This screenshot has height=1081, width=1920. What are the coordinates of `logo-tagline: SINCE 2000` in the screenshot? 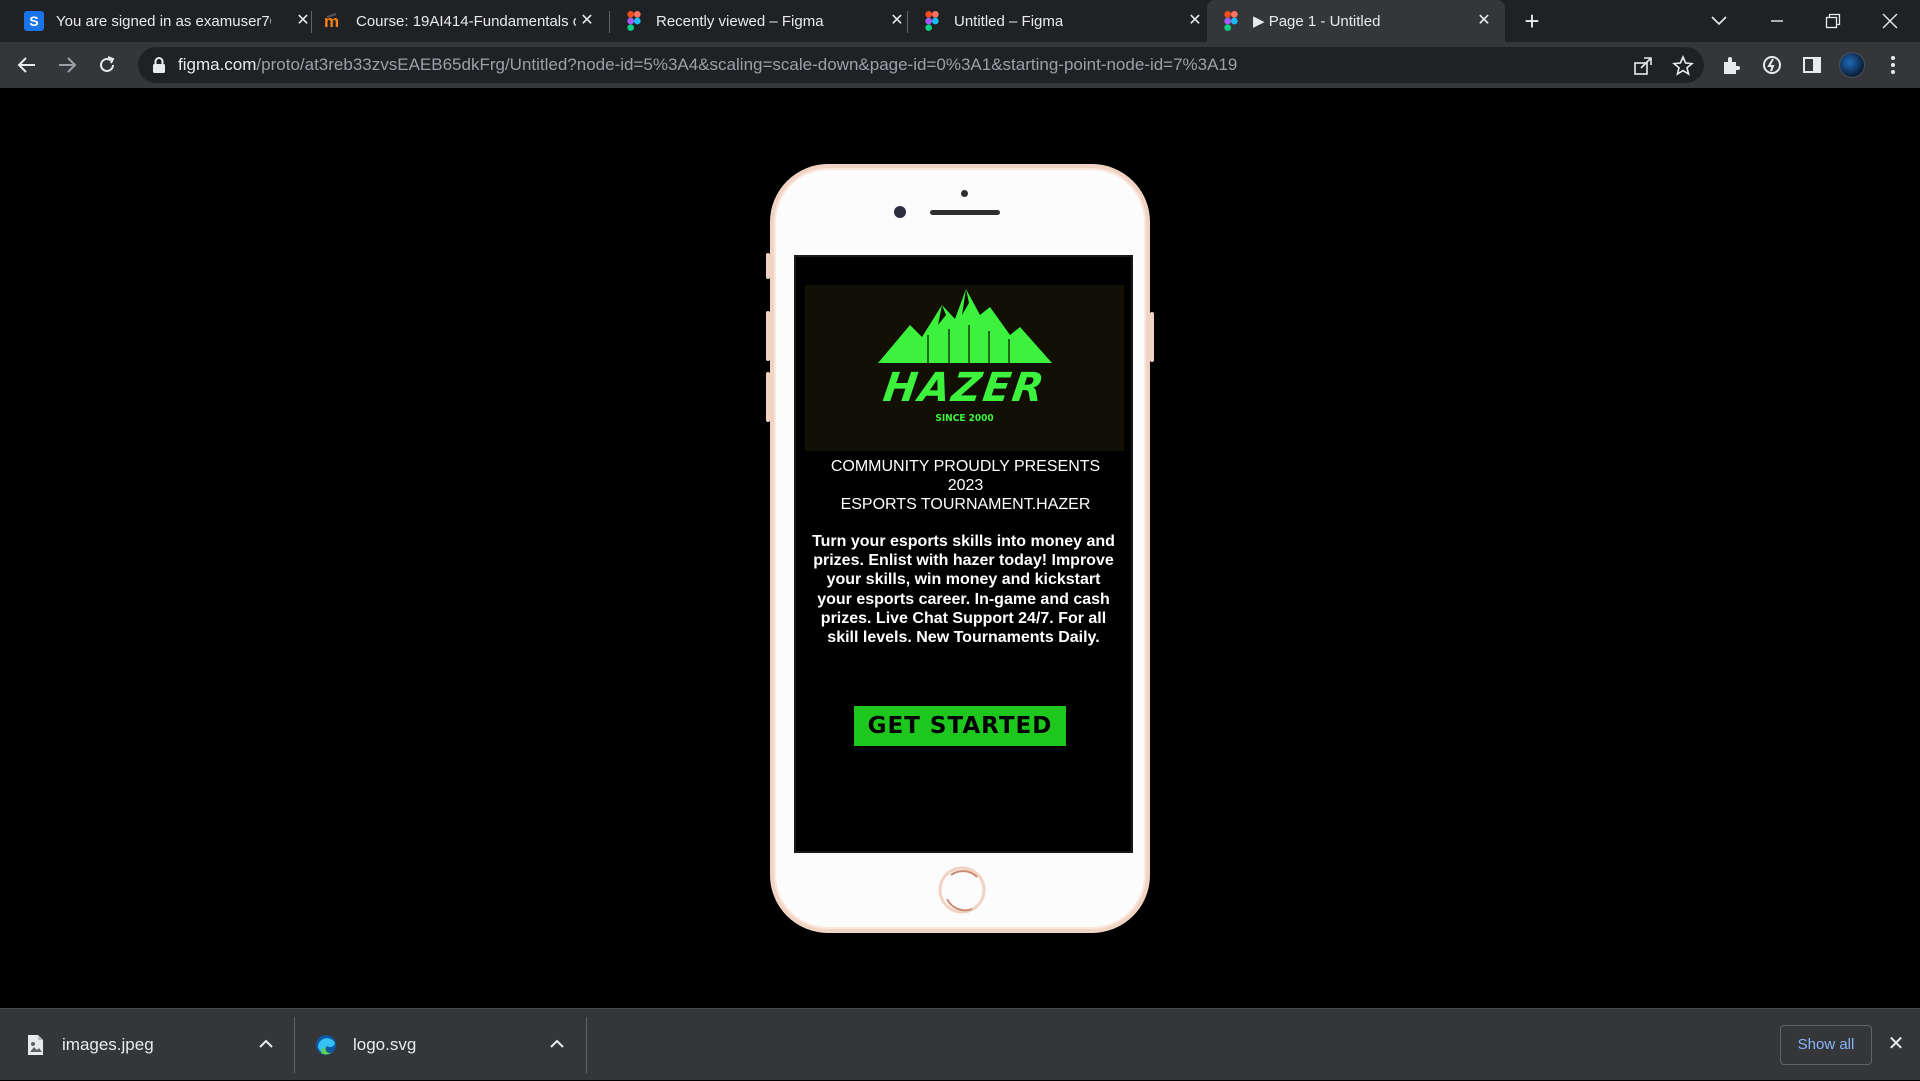 It's located at (964, 418).